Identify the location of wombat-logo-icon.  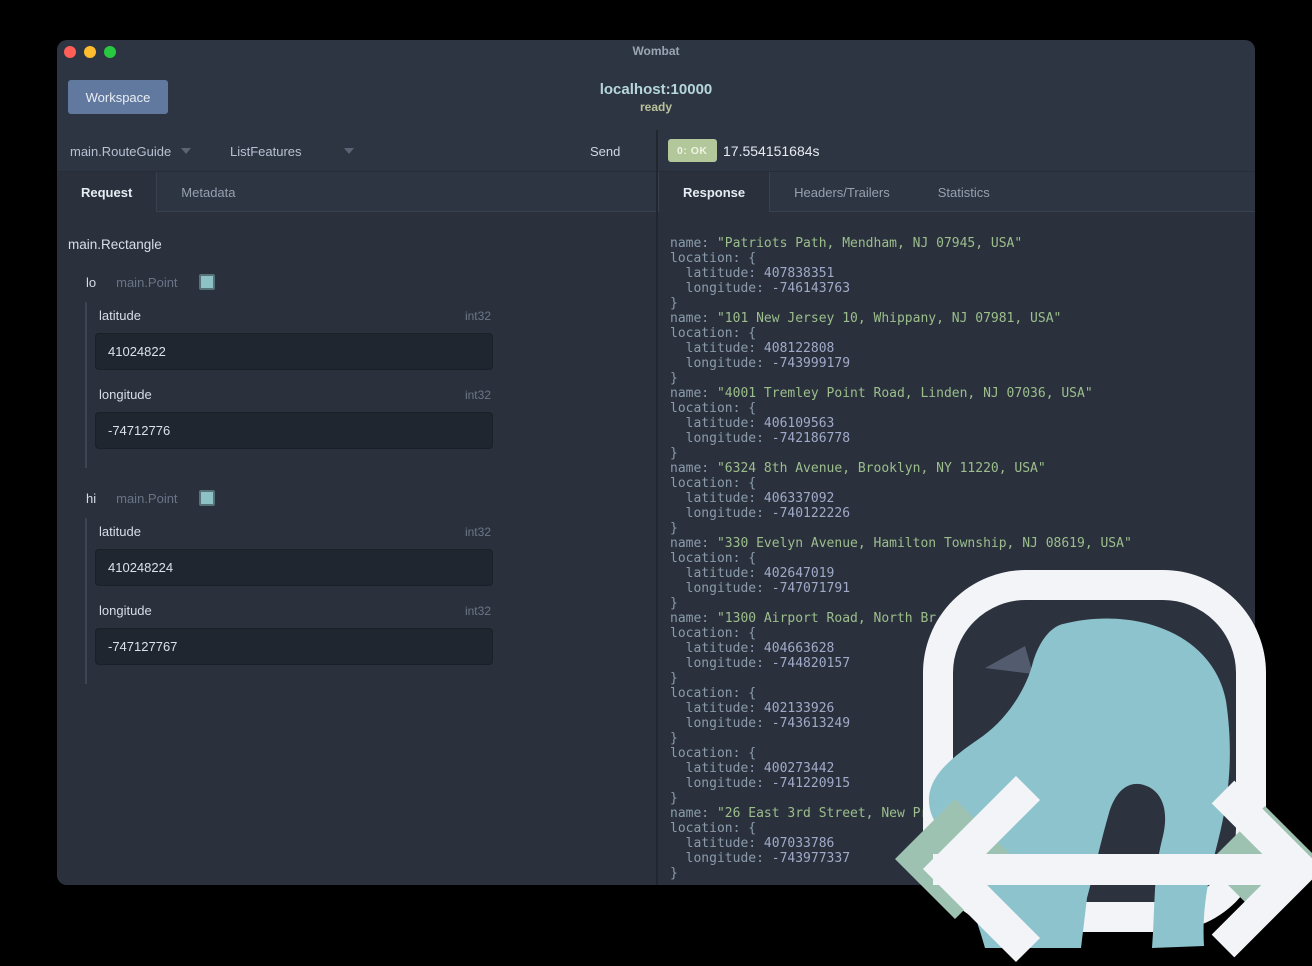
(1103, 766).